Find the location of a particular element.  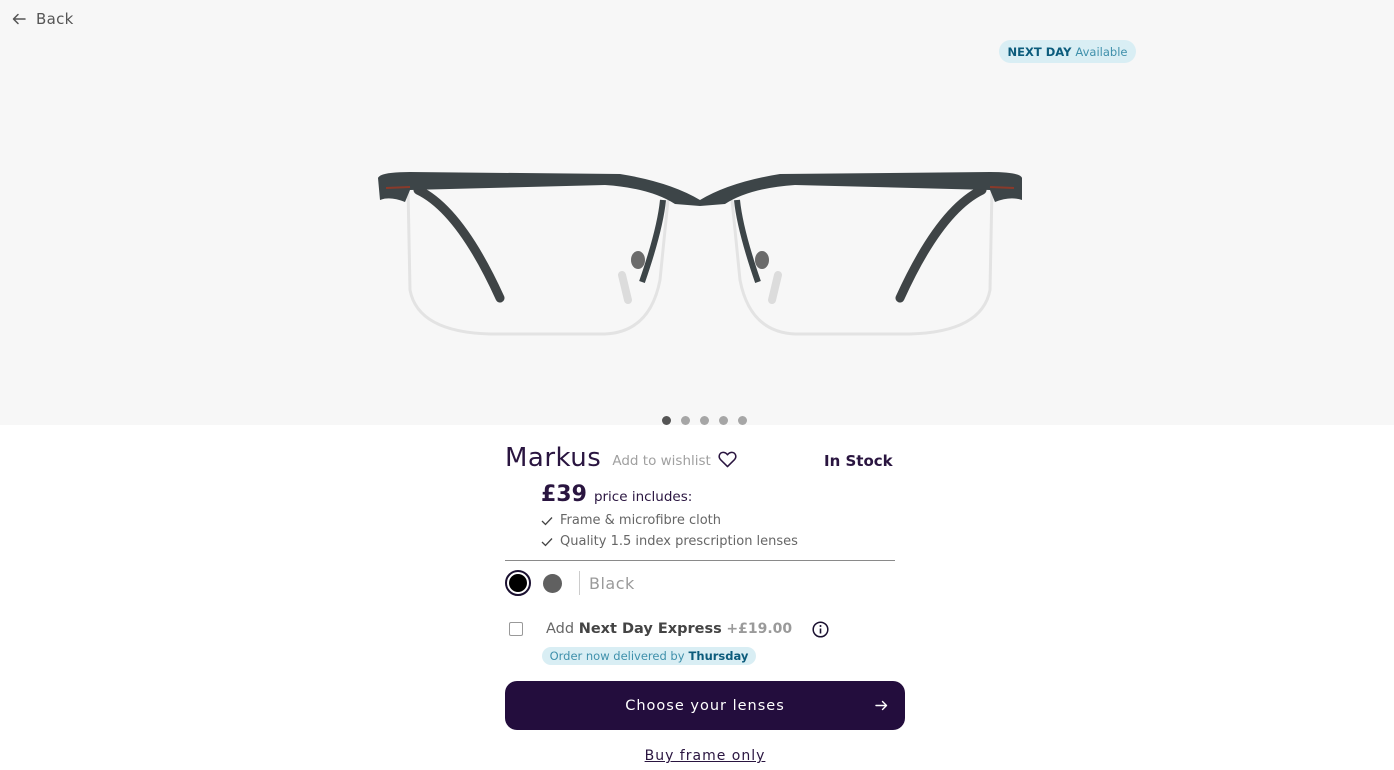

color-selector: Black is located at coordinates (705, 583).